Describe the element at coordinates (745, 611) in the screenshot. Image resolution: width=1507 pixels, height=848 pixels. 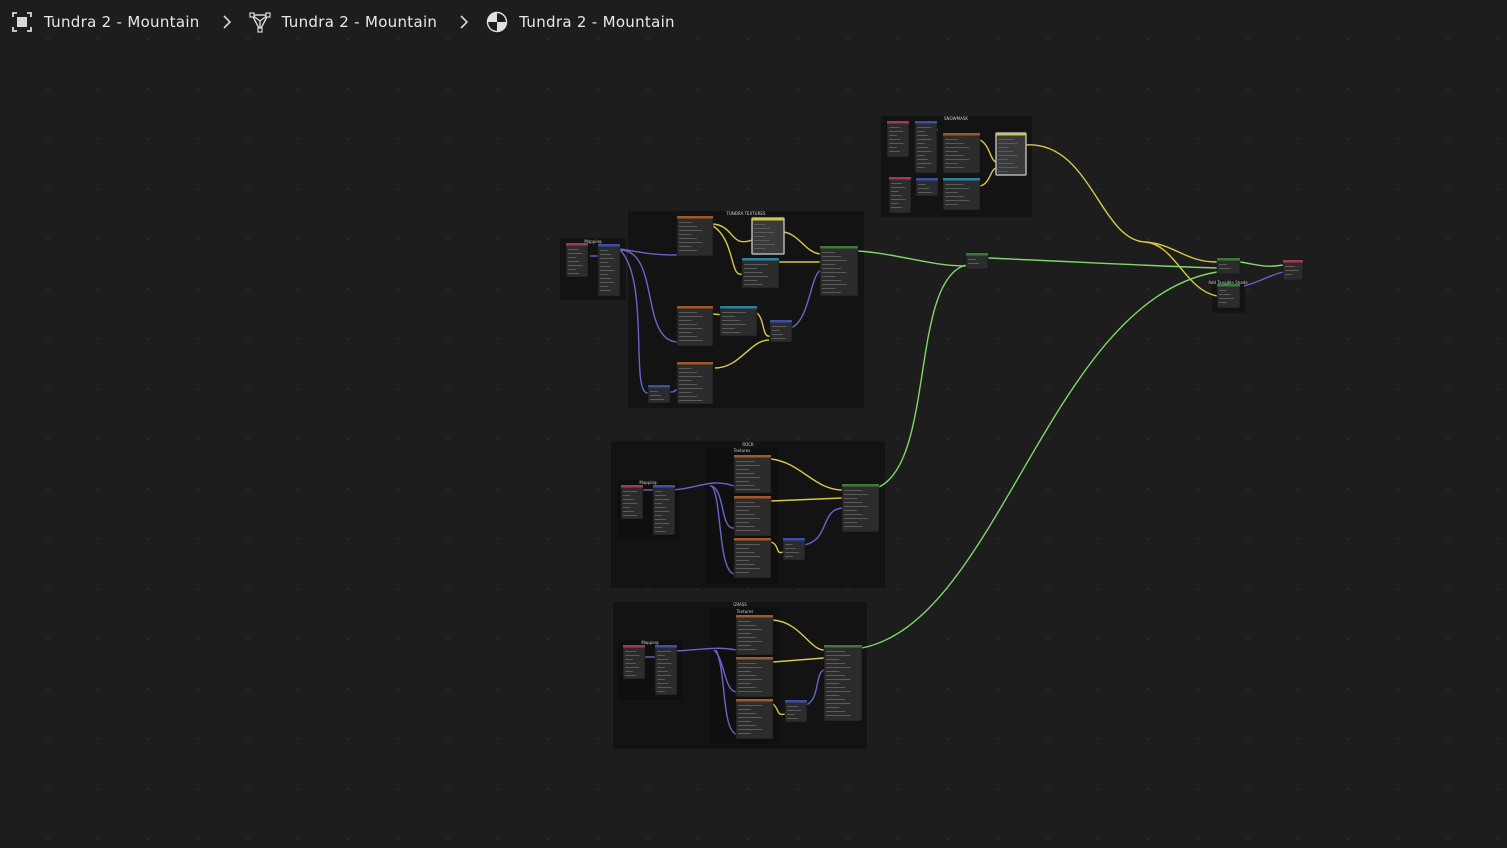
I see `frame-grass-textures-title: Textures` at that location.